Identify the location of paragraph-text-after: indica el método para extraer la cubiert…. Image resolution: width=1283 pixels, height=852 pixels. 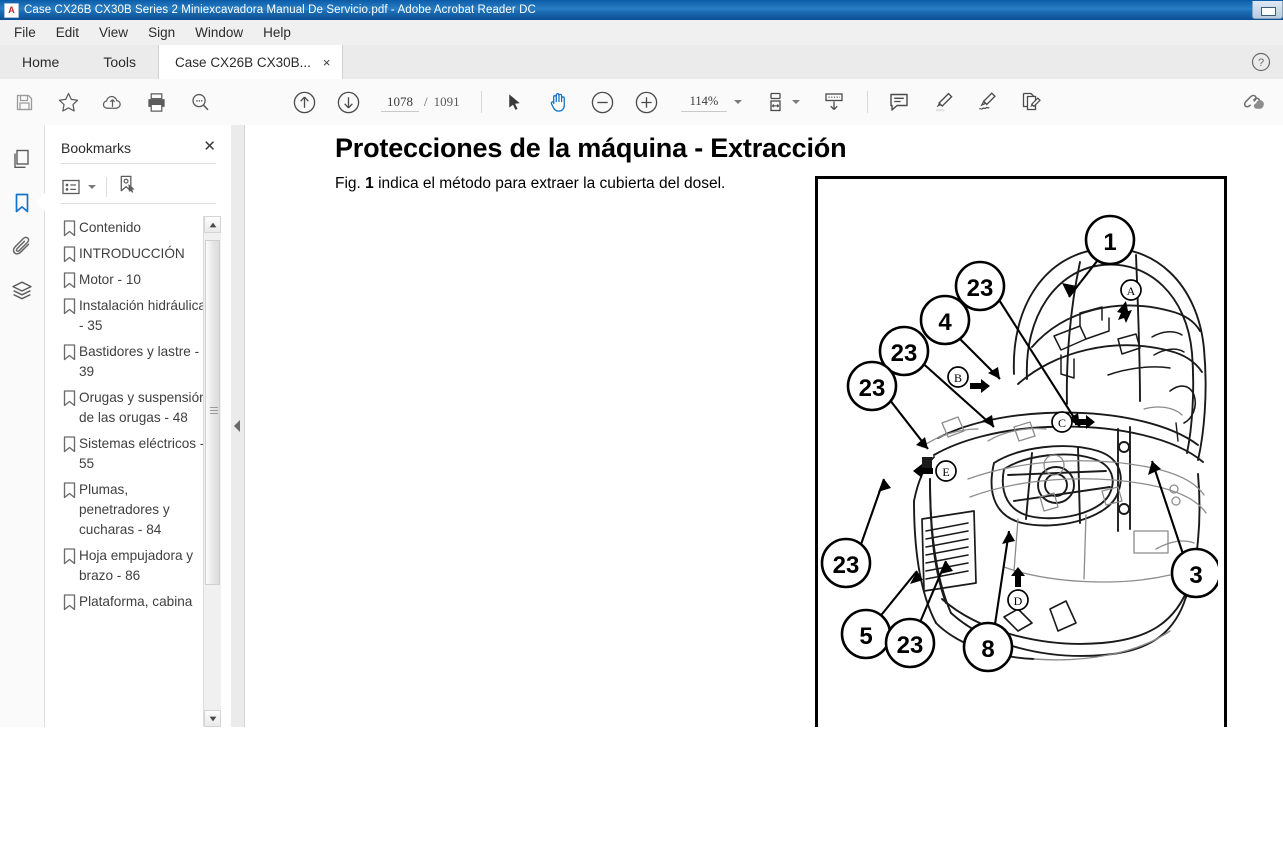
(549, 183).